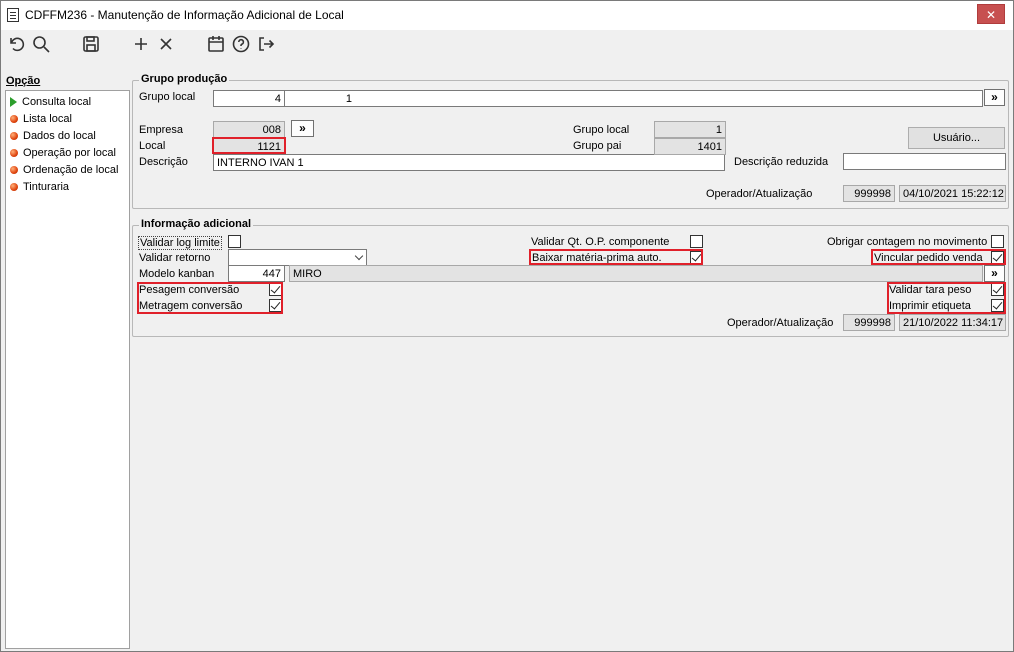  Describe the element at coordinates (297, 257) in the screenshot. I see `validar-retorno-select` at that location.